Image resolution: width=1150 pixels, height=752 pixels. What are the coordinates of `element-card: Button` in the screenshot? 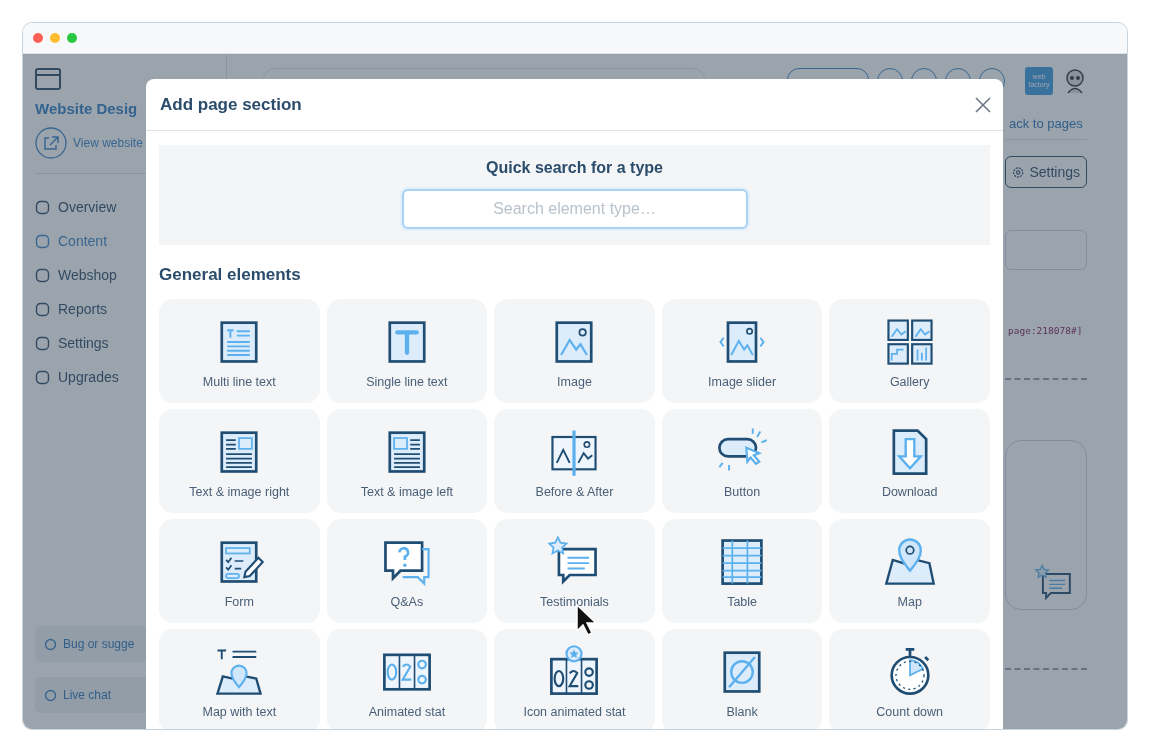 It's located at (742, 461).